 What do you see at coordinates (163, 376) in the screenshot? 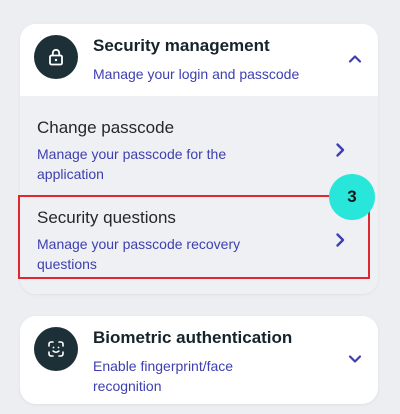
I see `biometric-authentication-subtitle: Enable fingerprint/face recognition` at bounding box center [163, 376].